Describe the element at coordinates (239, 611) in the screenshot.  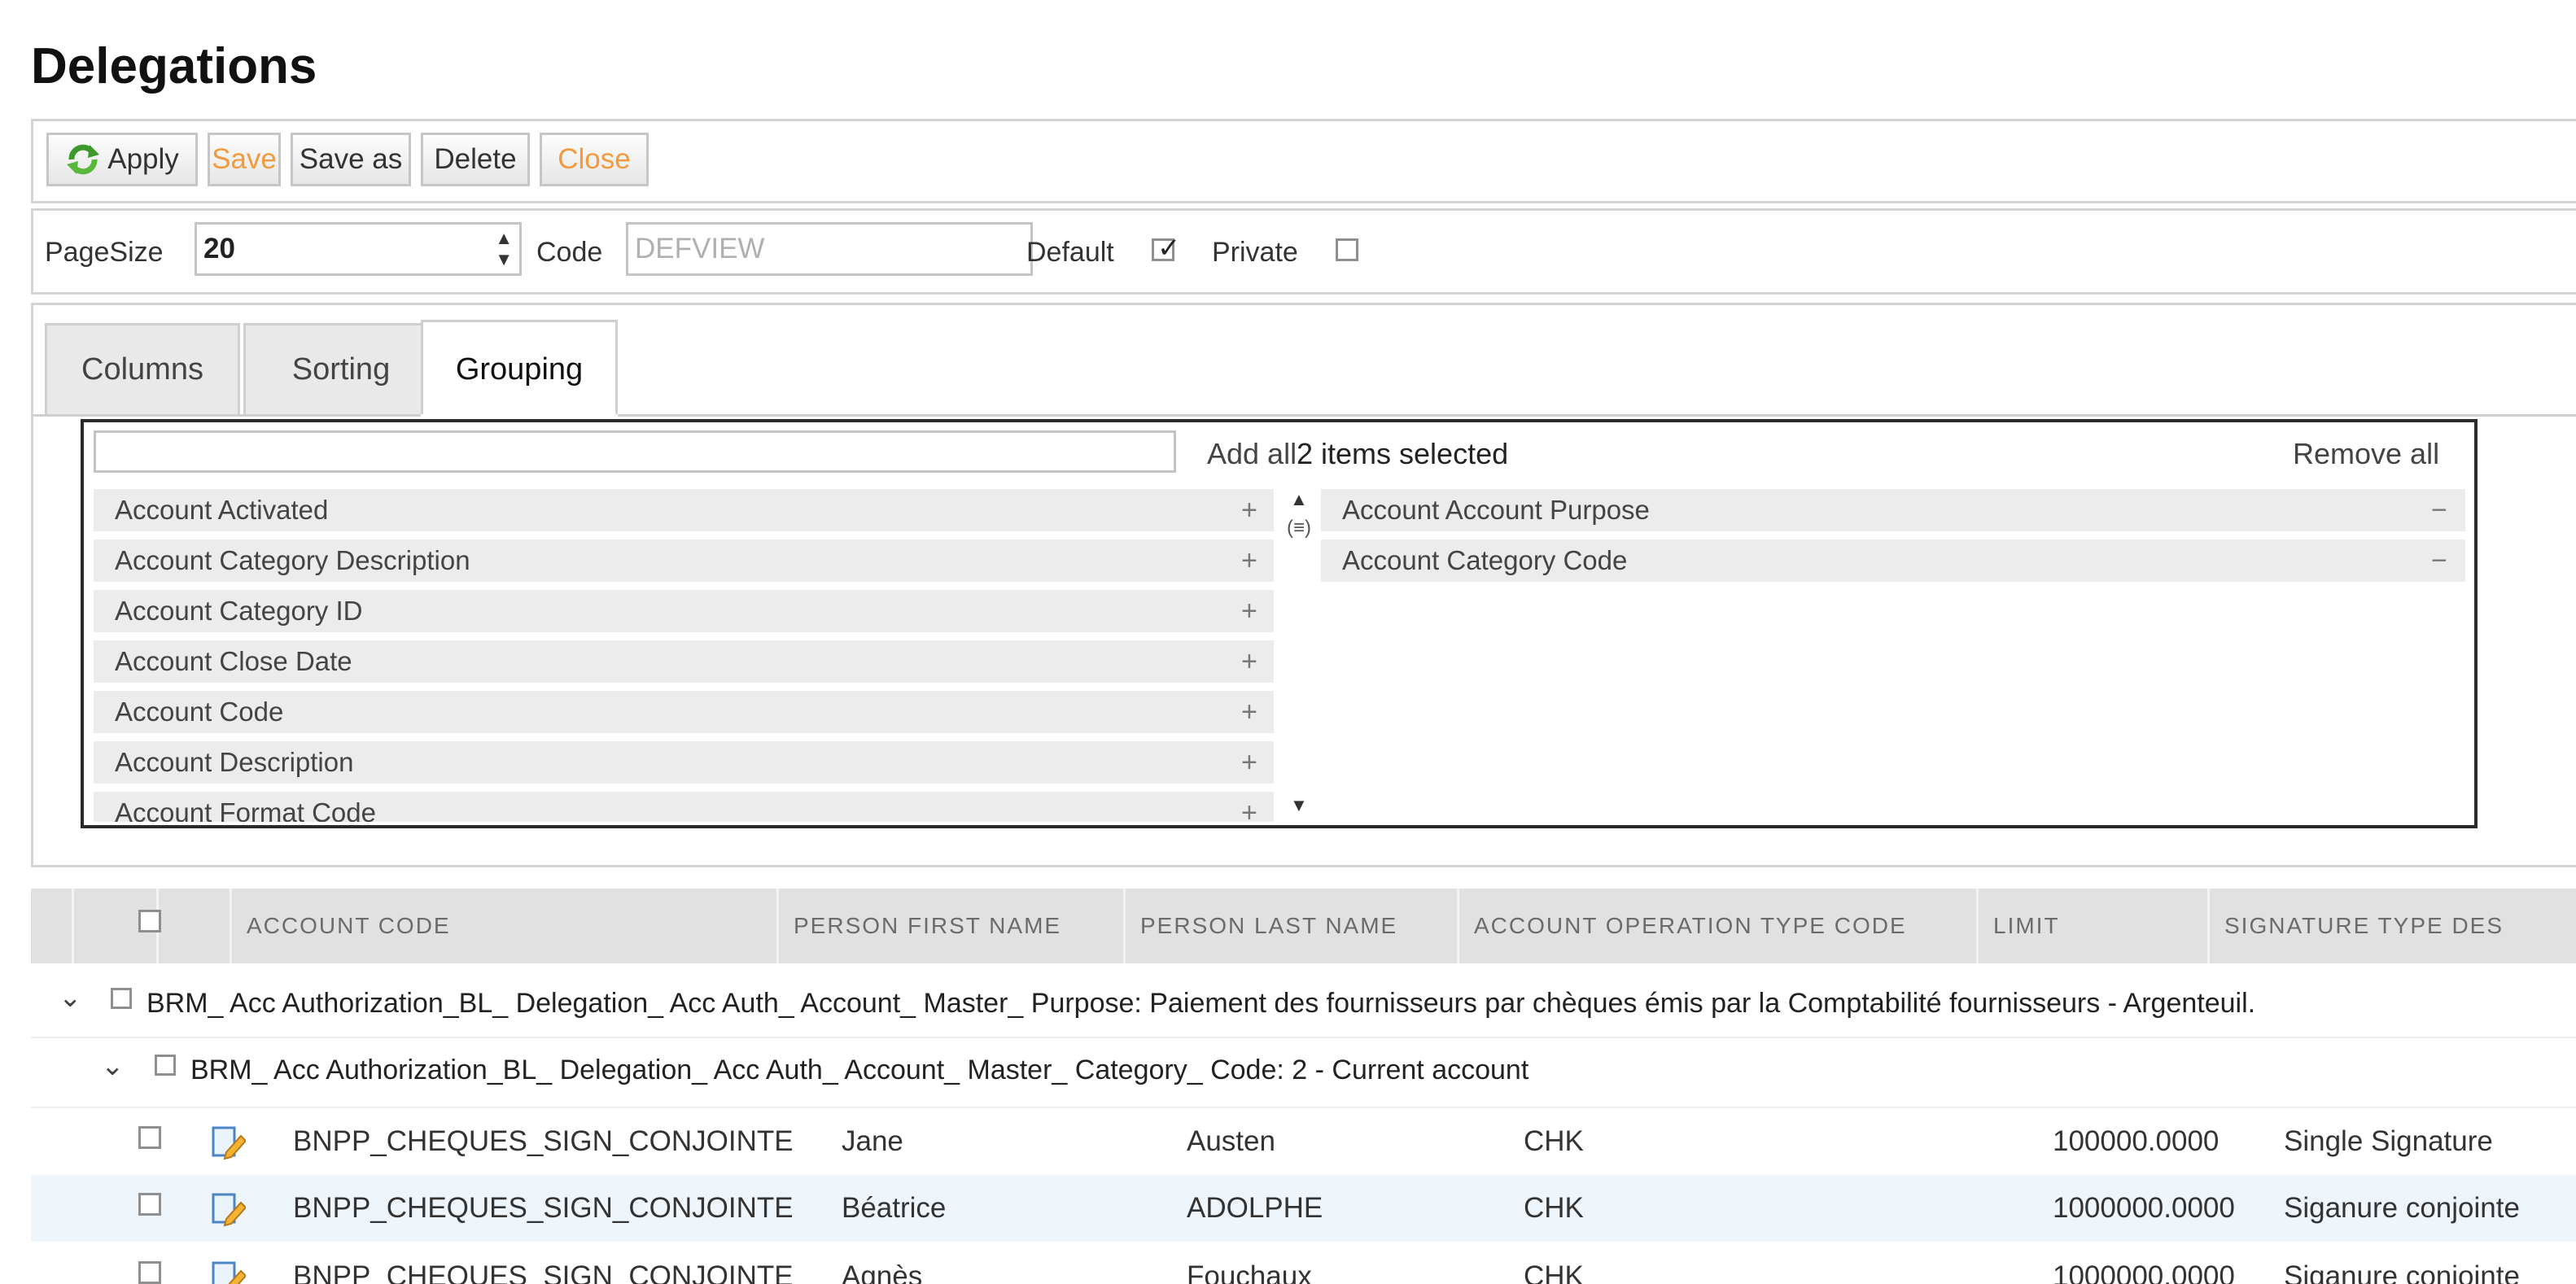
I see `list-item-label: Account Category ID` at that location.